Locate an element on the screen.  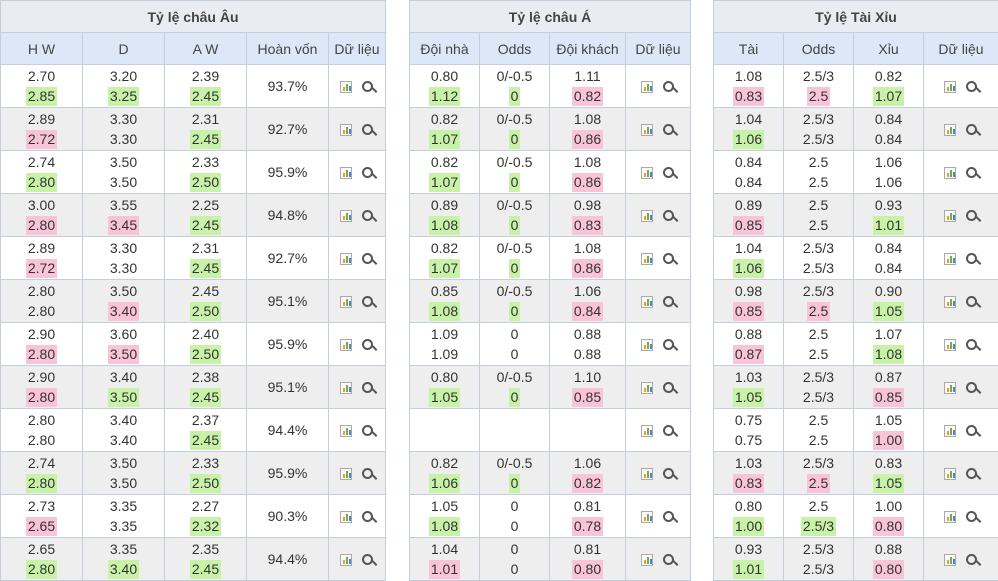
opening-odds: 0.82 is located at coordinates (444, 248).